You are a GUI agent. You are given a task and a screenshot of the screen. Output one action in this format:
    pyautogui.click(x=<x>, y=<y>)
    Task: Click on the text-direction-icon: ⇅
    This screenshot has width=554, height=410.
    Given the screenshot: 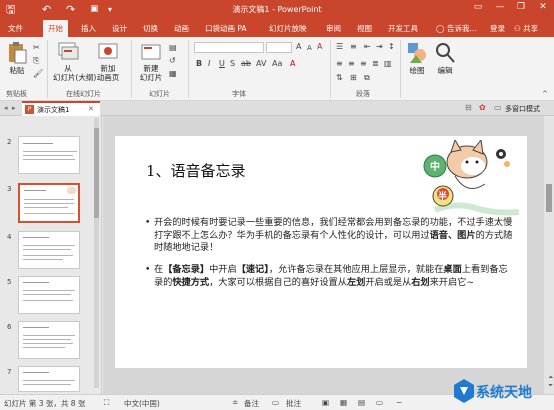 What is the action you would take?
    pyautogui.click(x=339, y=78)
    